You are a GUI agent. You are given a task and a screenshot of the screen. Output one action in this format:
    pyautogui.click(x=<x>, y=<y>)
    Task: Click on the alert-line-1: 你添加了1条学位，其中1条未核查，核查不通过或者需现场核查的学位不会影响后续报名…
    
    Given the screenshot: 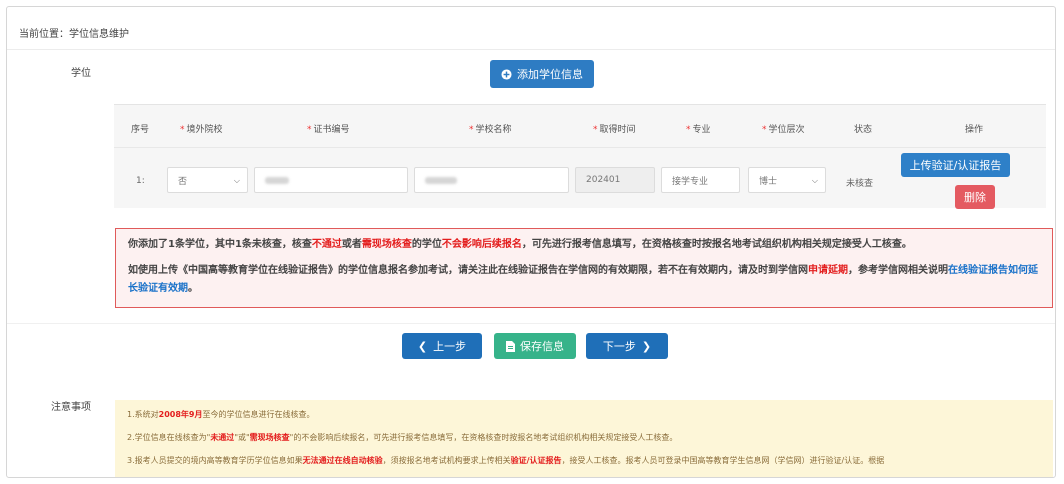 What is the action you would take?
    pyautogui.click(x=520, y=244)
    